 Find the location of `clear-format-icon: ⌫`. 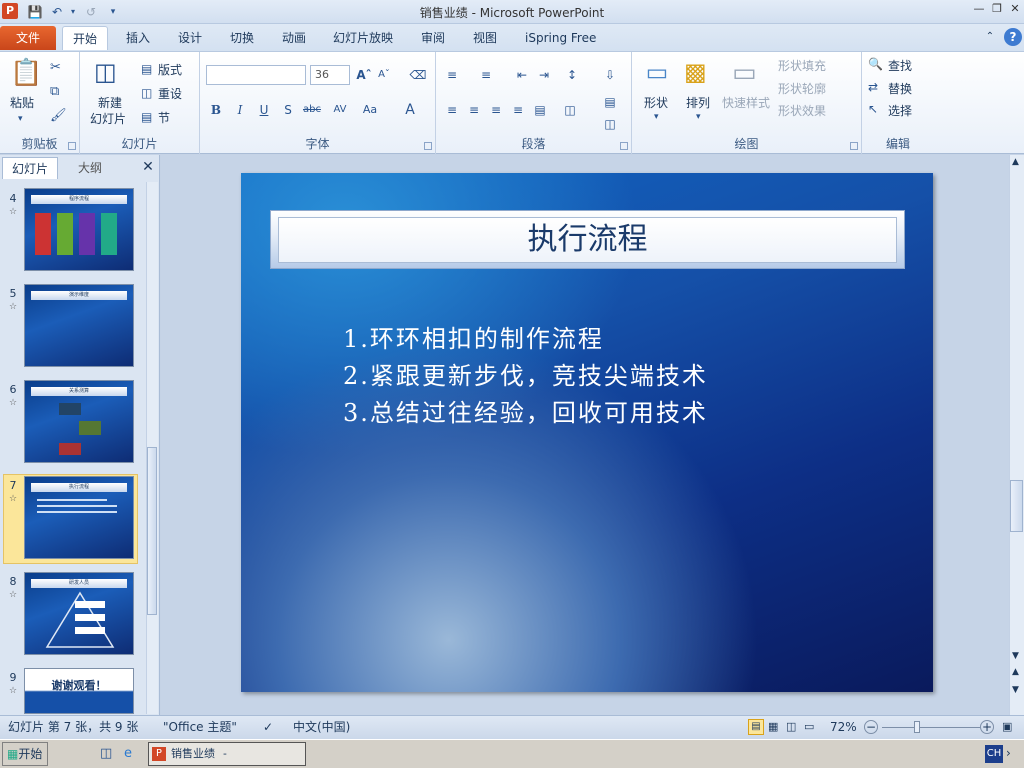

clear-format-icon: ⌫ is located at coordinates (418, 75).